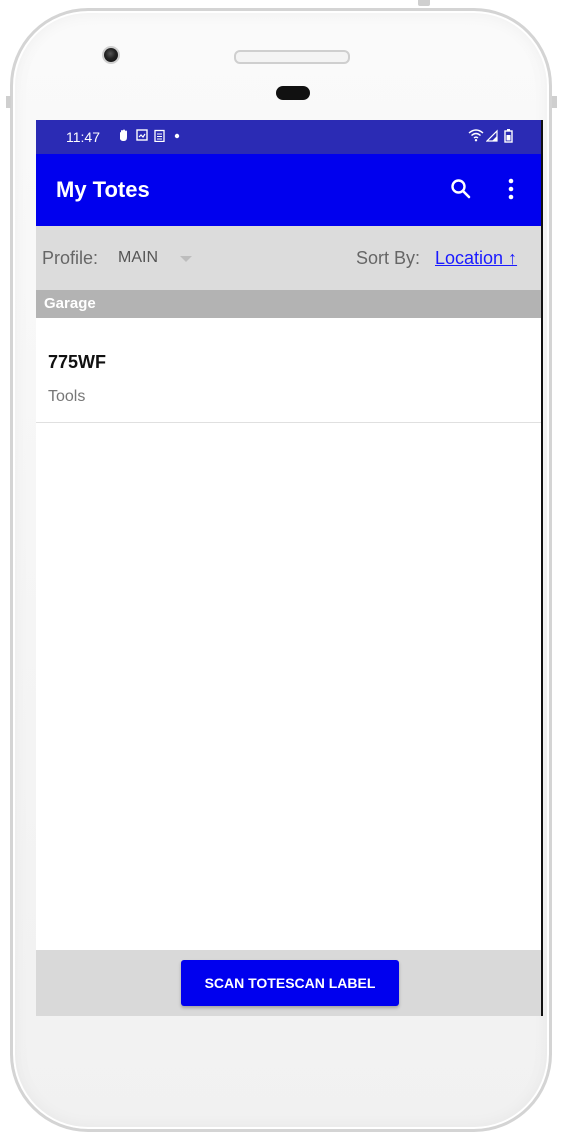 This screenshot has height=1140, width=563. Describe the element at coordinates (288, 258) in the screenshot. I see `filter-bar: Profile: MAIN Sort By: Location ↑` at that location.